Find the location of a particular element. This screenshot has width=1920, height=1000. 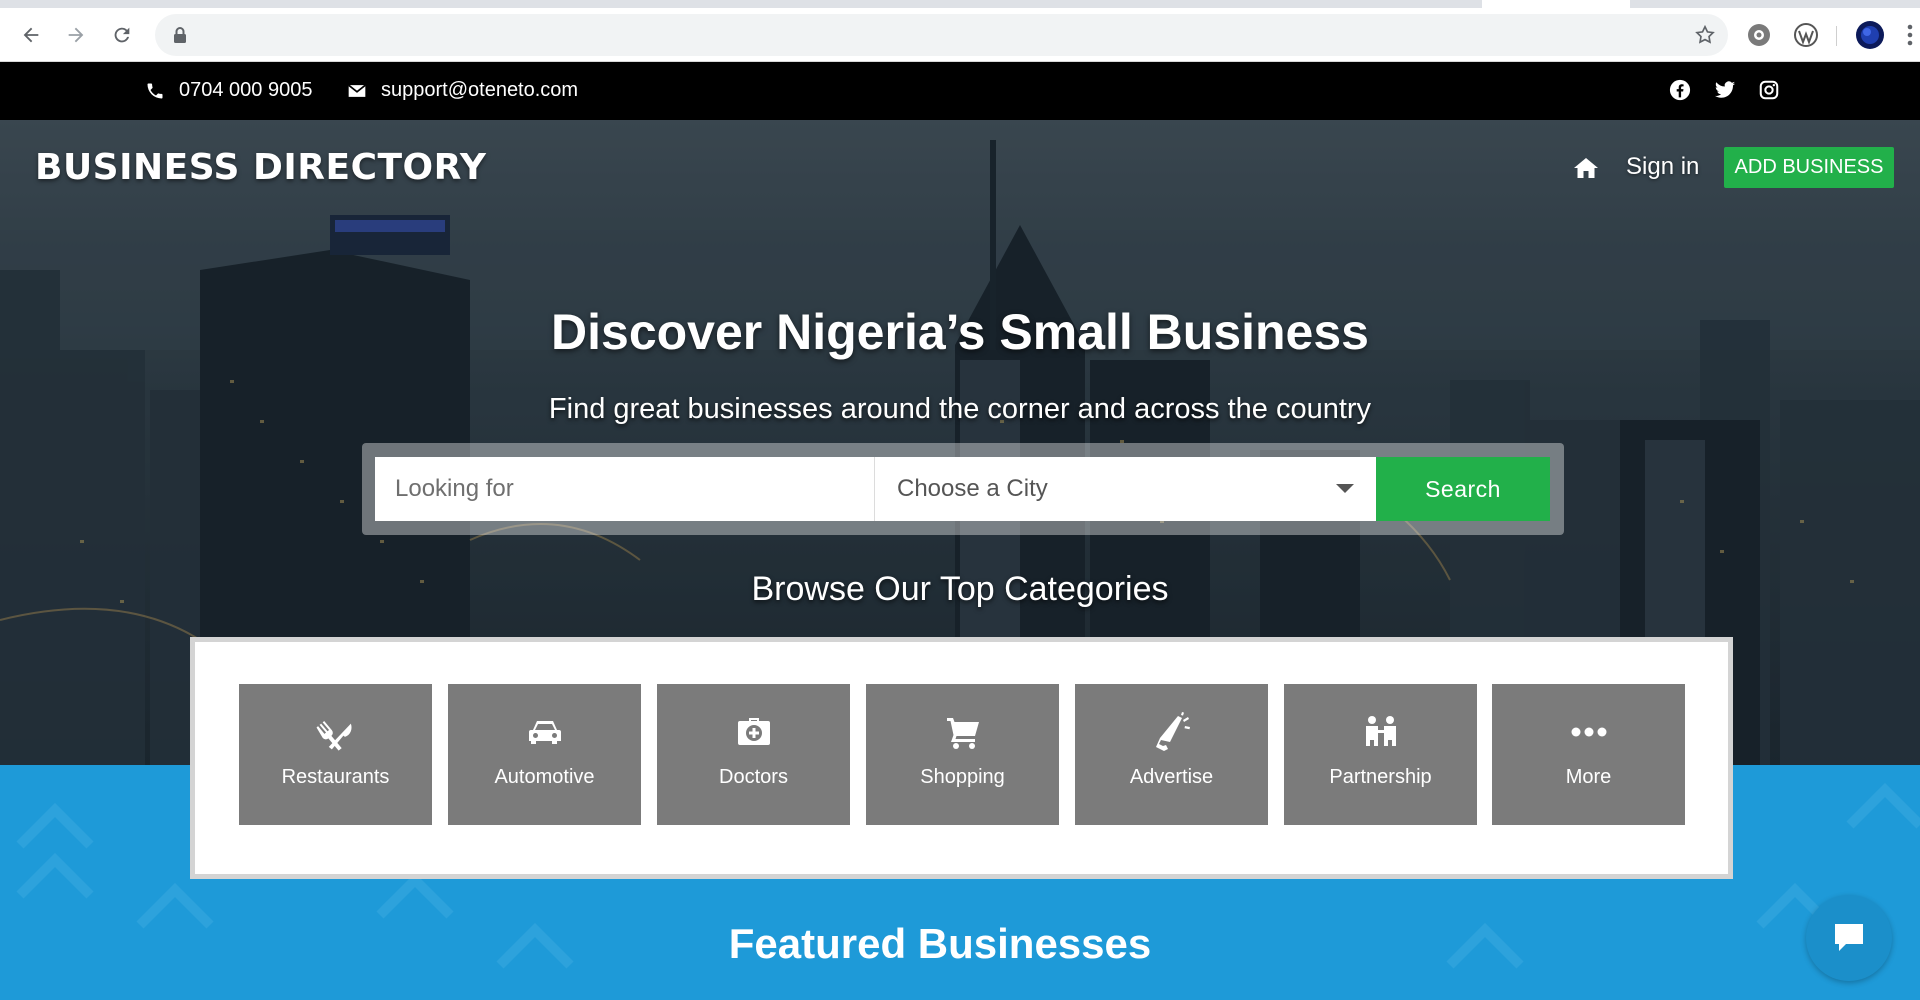

search-button: Search is located at coordinates (1463, 489).